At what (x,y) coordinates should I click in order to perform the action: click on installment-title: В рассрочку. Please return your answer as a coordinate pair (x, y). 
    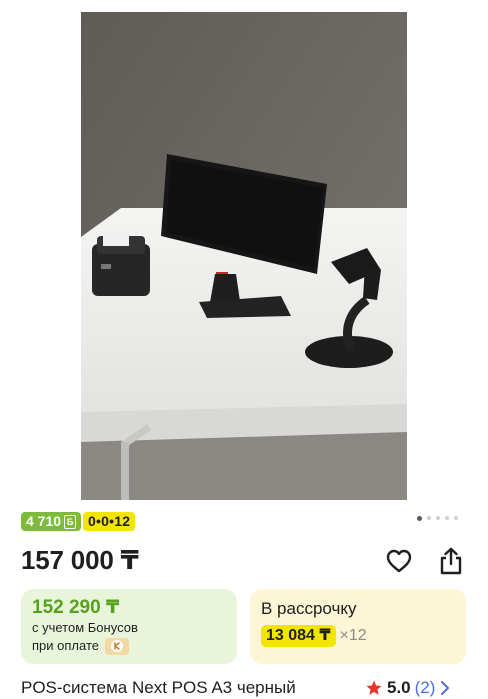
    Looking at the image, I should click on (309, 608).